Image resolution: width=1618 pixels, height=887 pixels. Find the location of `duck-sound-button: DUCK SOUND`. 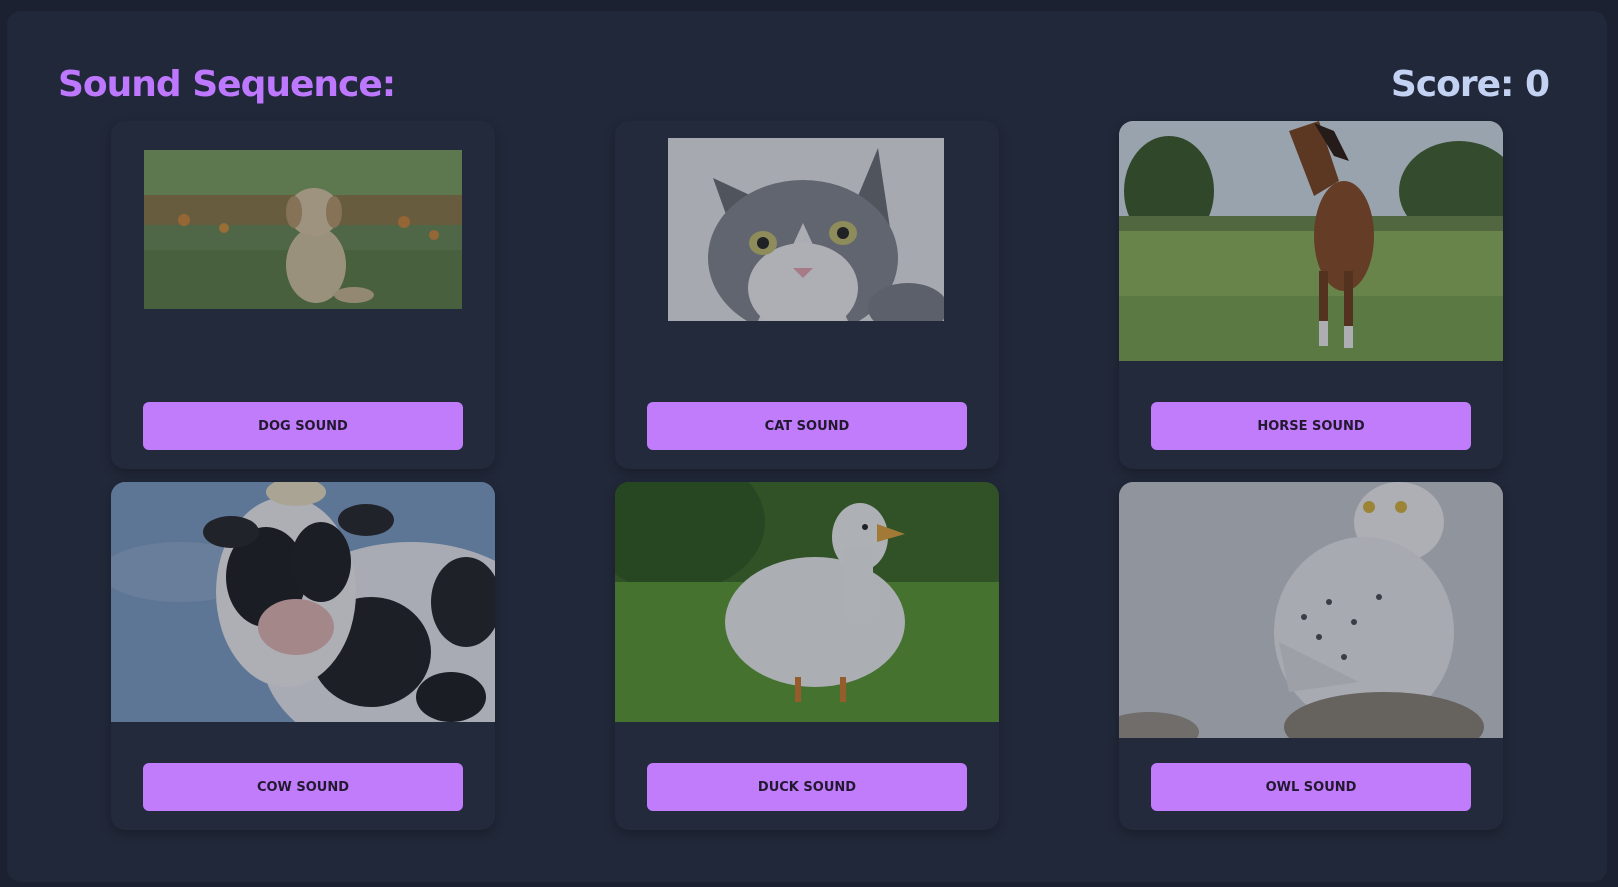

duck-sound-button: DUCK SOUND is located at coordinates (807, 787).